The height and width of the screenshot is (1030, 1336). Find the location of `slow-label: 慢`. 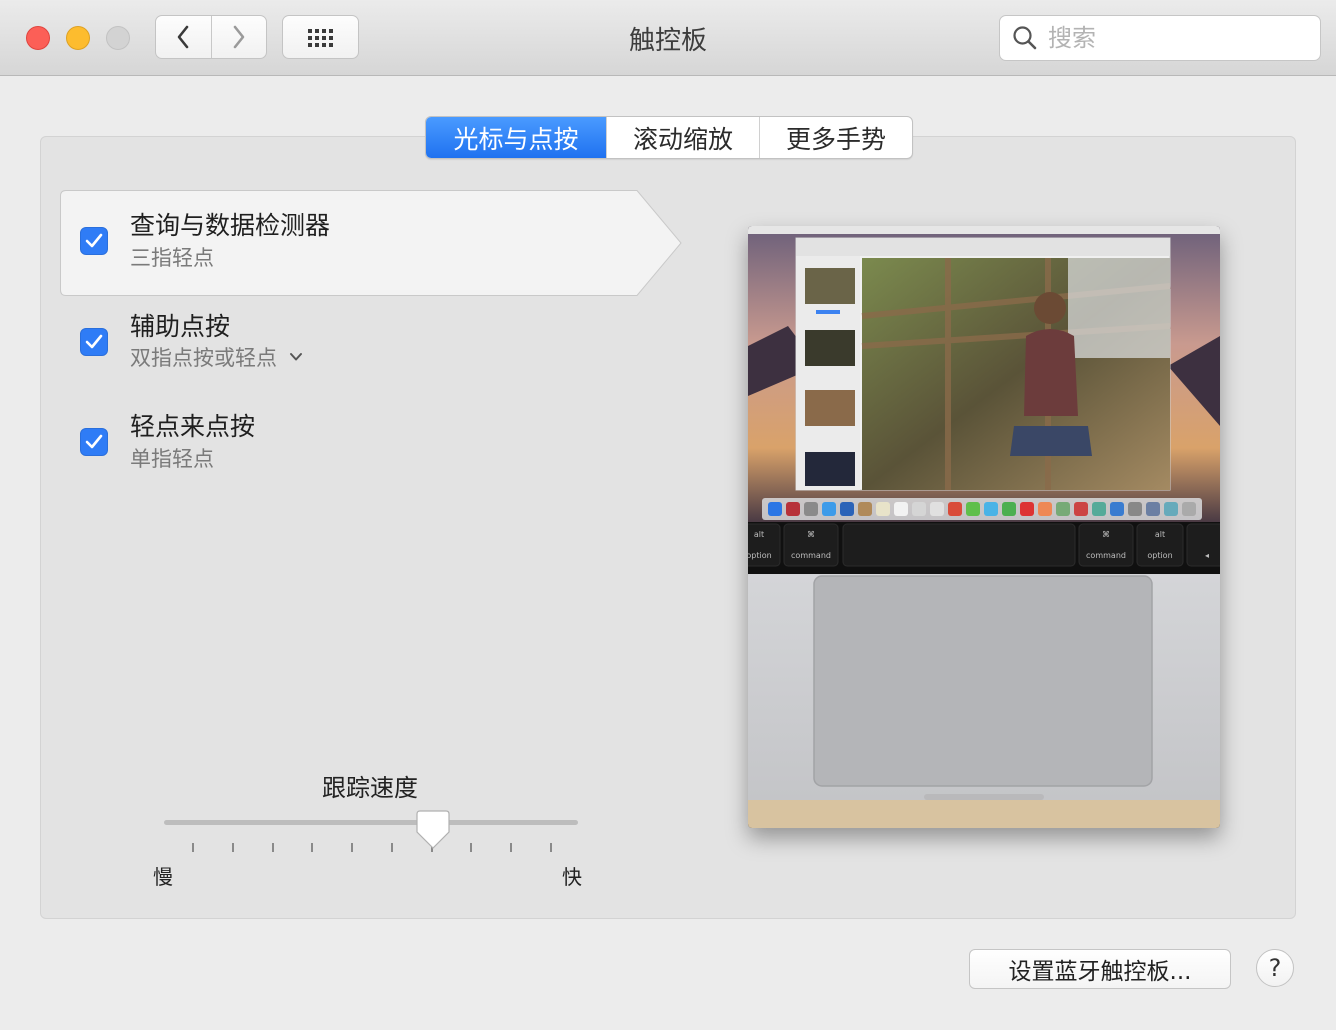

slow-label: 慢 is located at coordinates (163, 877).